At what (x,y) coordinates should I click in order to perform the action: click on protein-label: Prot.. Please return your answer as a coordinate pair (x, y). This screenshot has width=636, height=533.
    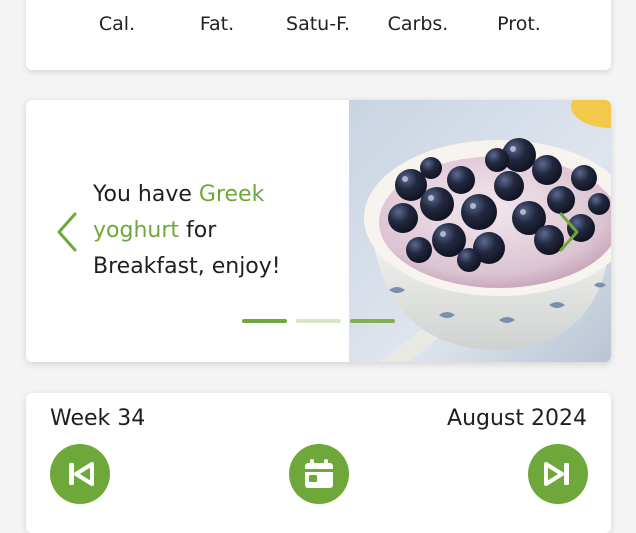
    Looking at the image, I should click on (519, 24).